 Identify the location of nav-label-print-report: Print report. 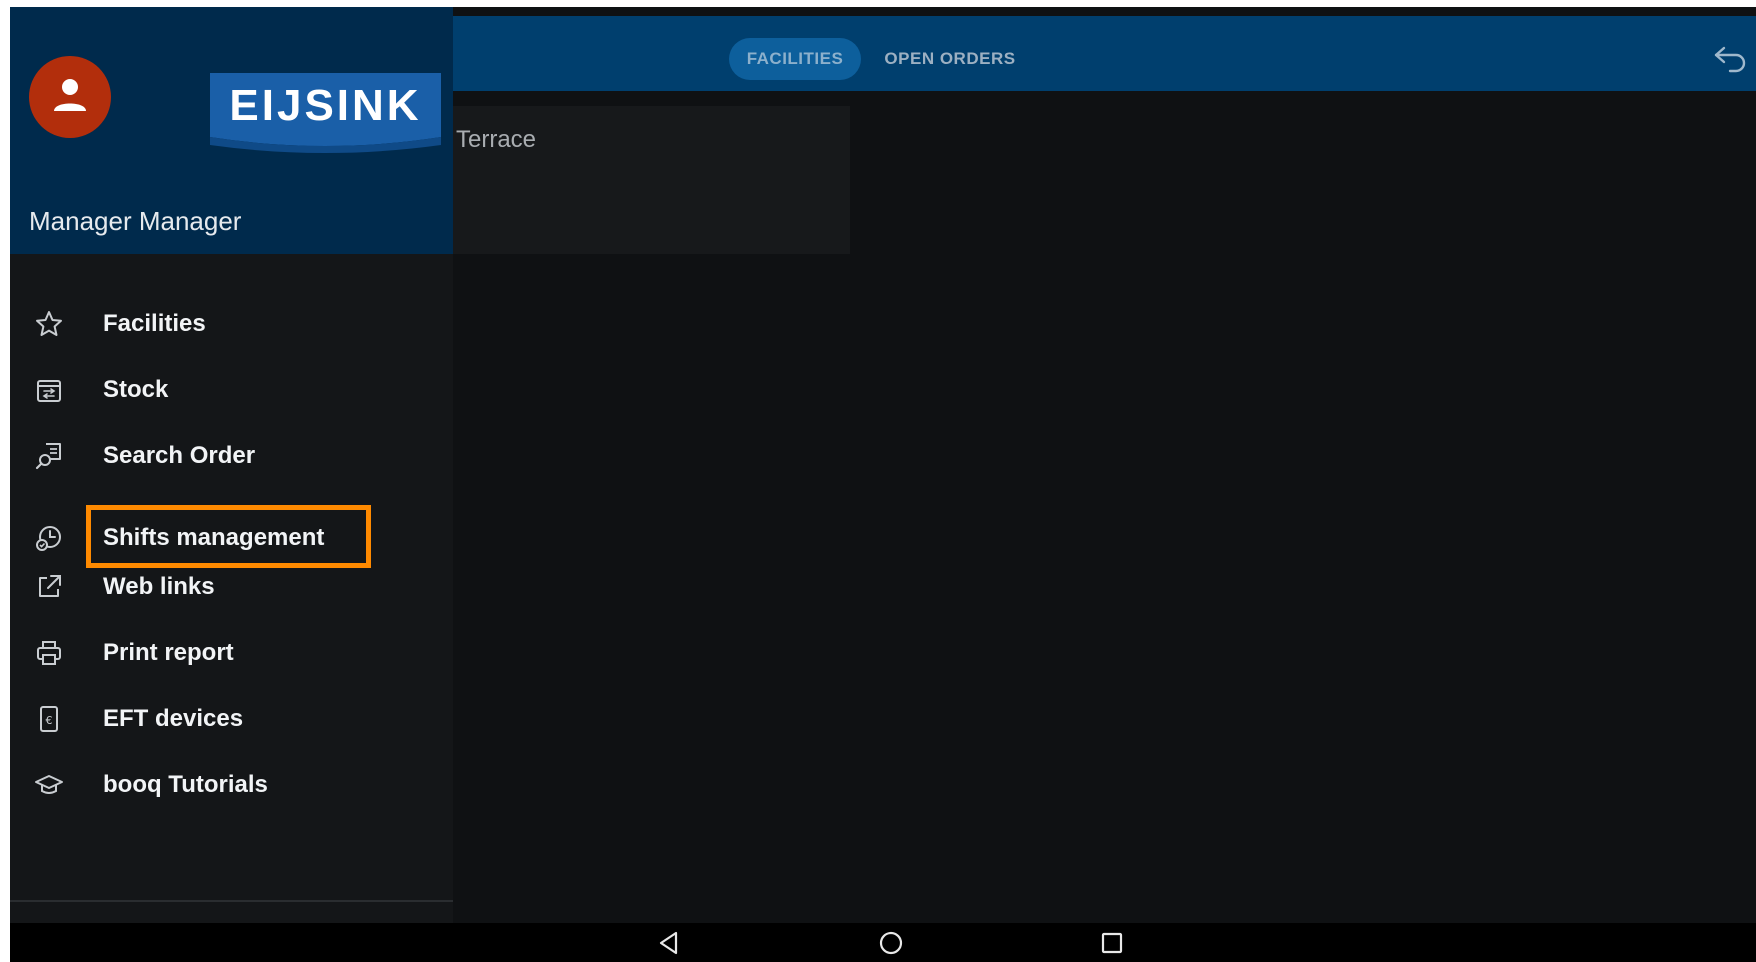
(168, 652).